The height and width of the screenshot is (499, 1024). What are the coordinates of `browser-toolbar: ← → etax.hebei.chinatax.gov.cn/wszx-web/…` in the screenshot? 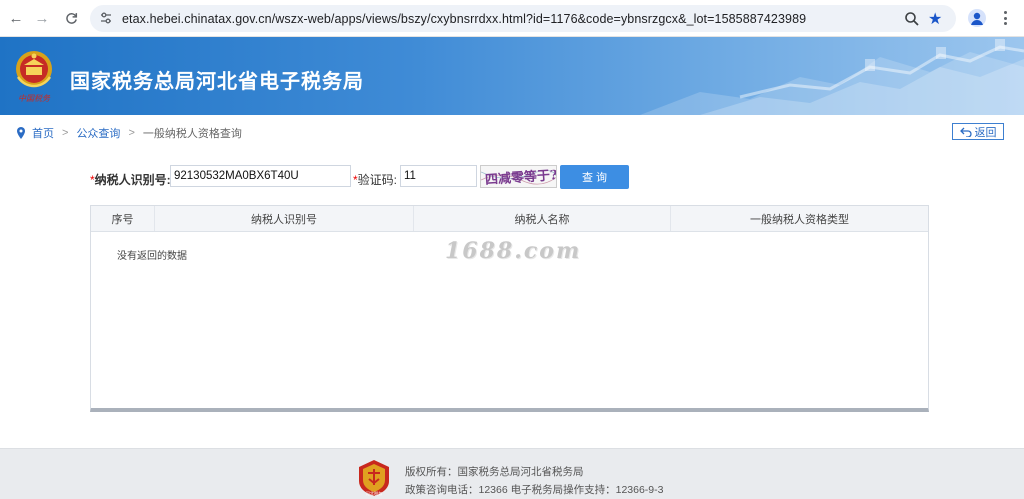 It's located at (512, 18).